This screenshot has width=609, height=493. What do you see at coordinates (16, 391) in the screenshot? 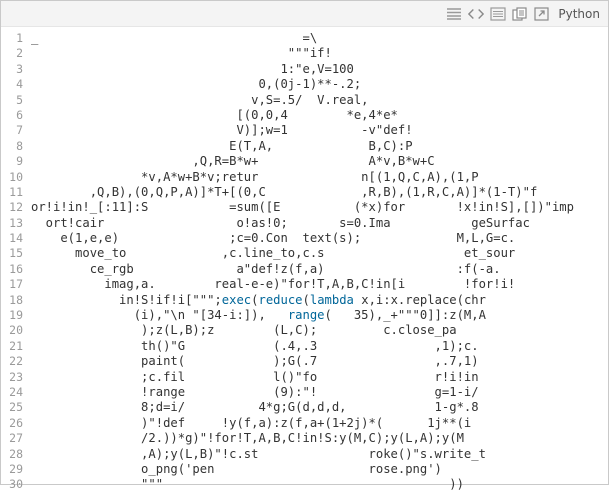
I see `line-number: 24` at bounding box center [16, 391].